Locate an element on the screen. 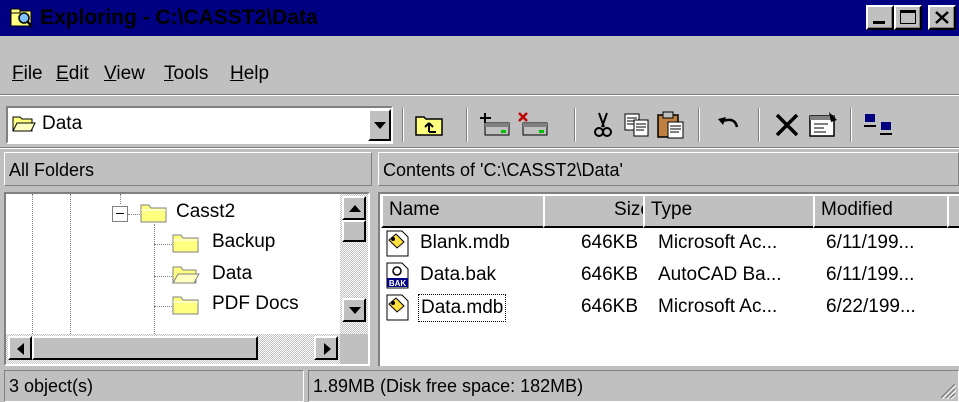 This screenshot has height=402, width=959. contents-header: Contents of 'C:\CASST2\Data' is located at coordinates (668, 169).